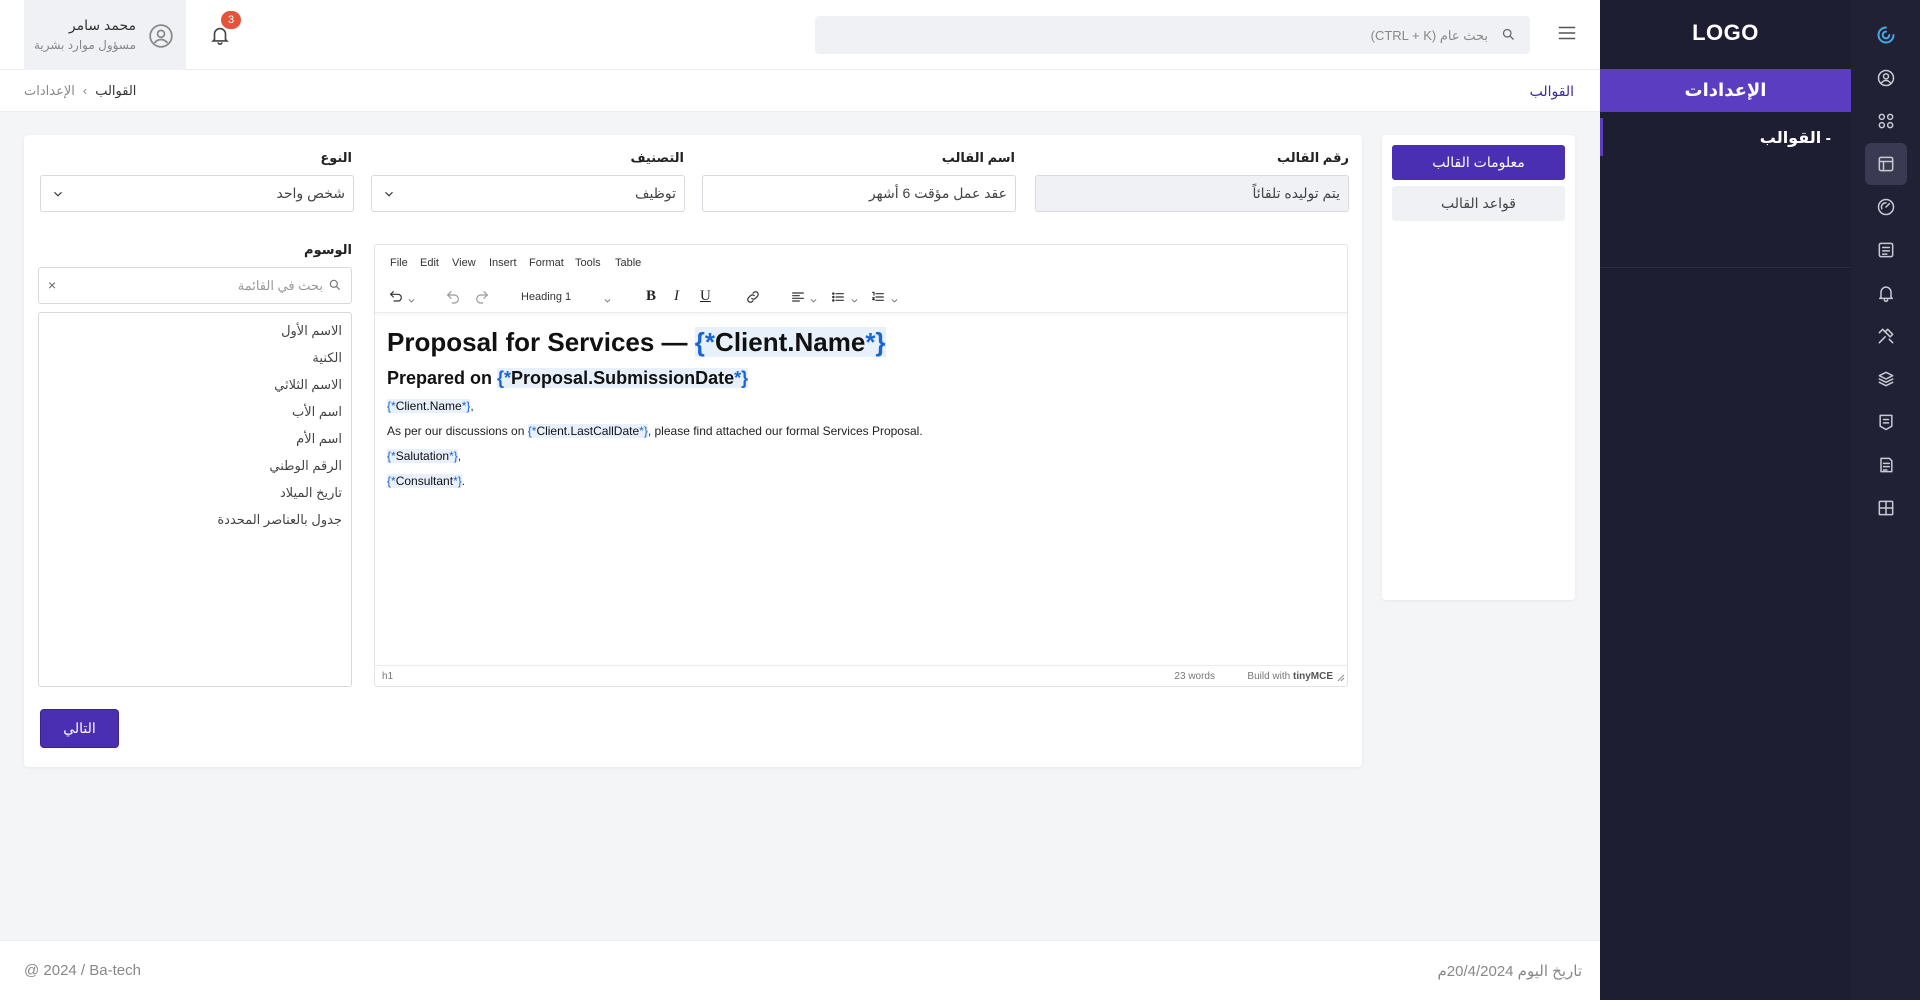 The image size is (1920, 1000). I want to click on redo-icon, so click(482, 297).